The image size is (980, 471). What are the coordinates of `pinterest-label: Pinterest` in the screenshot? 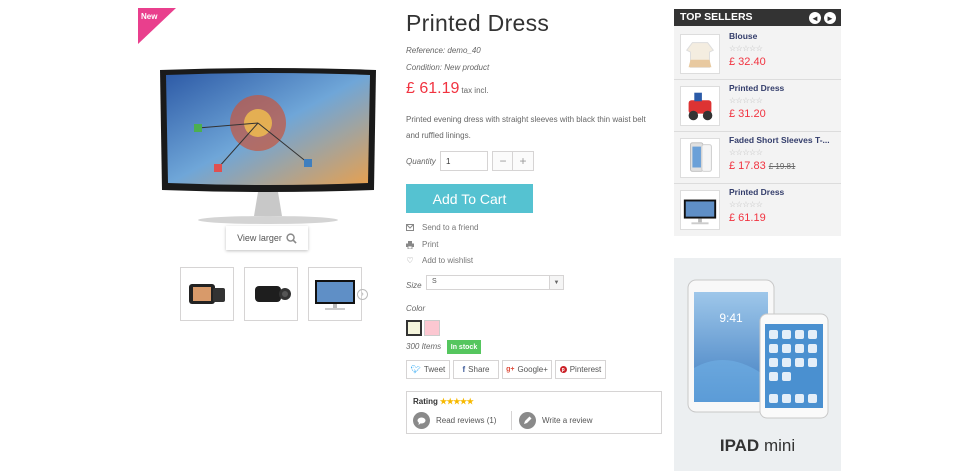 It's located at (585, 369).